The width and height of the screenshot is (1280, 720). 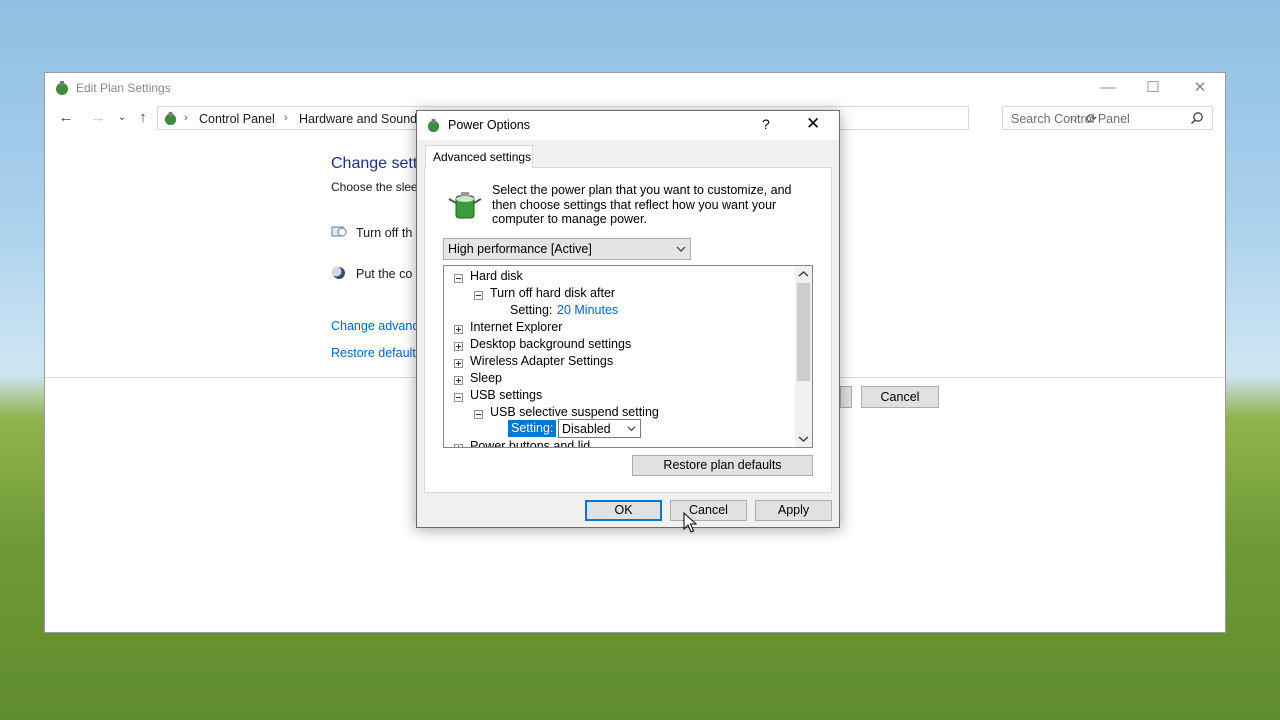 What do you see at coordinates (123, 88) in the screenshot?
I see `window-title: Edit Plan Settings` at bounding box center [123, 88].